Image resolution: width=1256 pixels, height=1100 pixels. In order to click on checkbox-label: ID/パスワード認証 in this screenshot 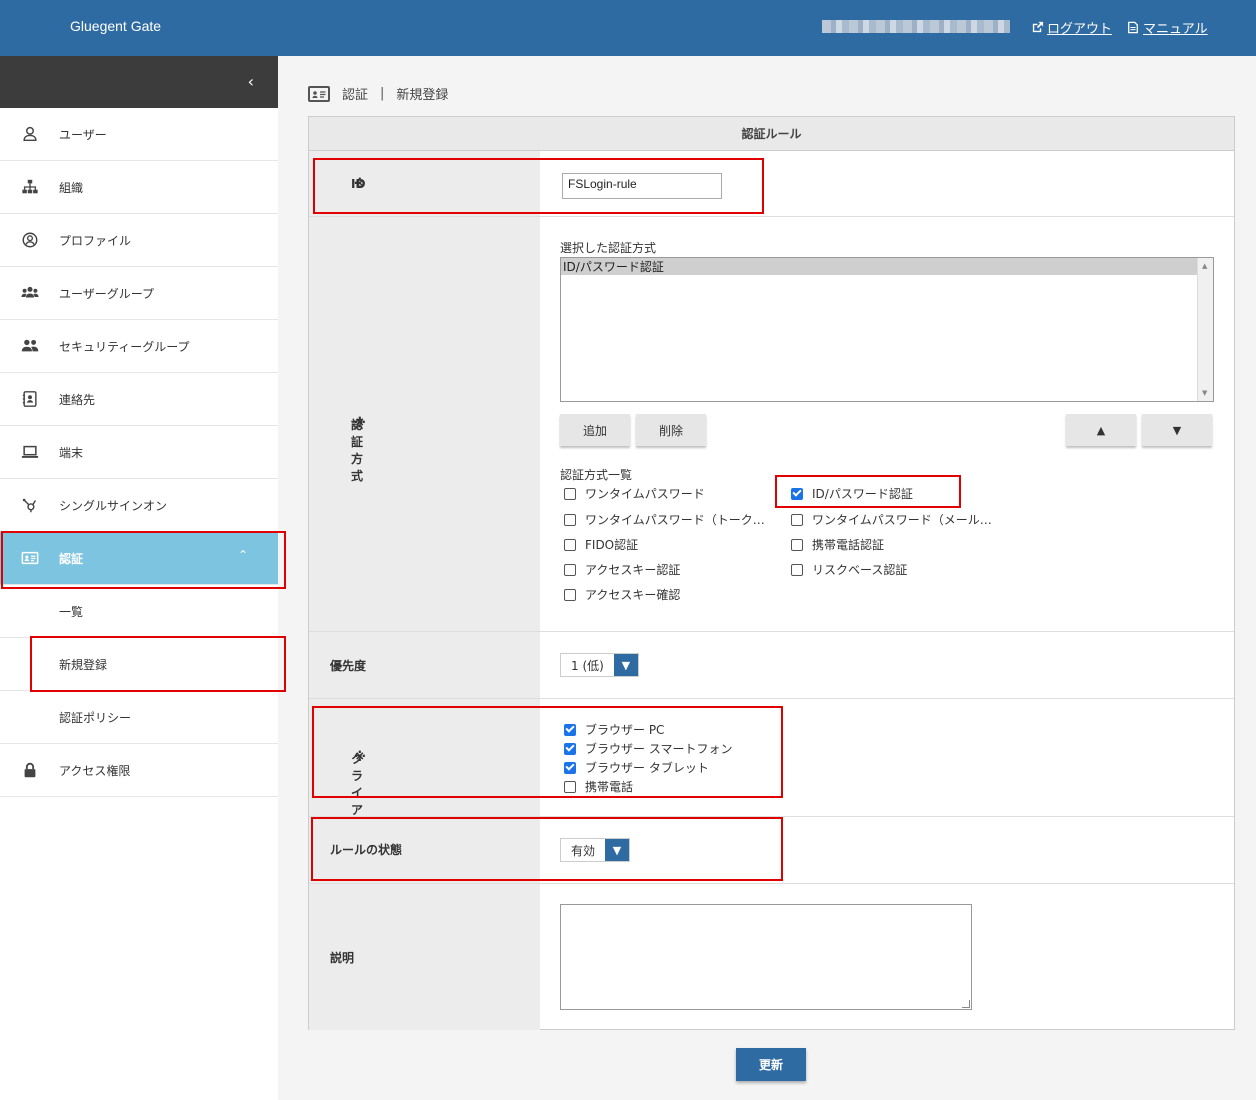, I will do `click(862, 494)`.